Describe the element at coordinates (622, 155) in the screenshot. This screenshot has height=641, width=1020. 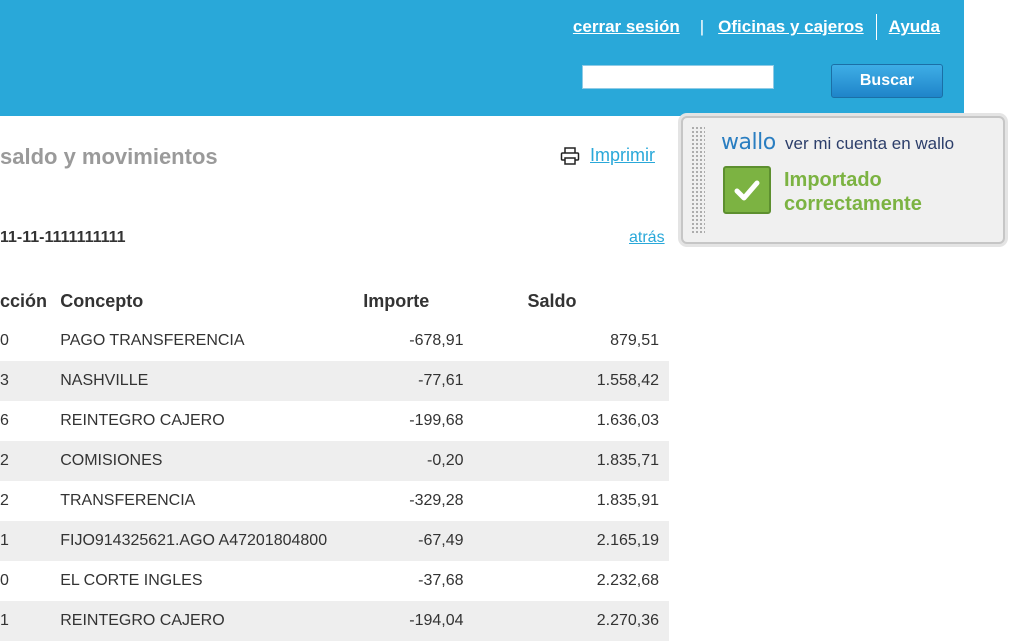
I see `print-link: Imprimir` at that location.